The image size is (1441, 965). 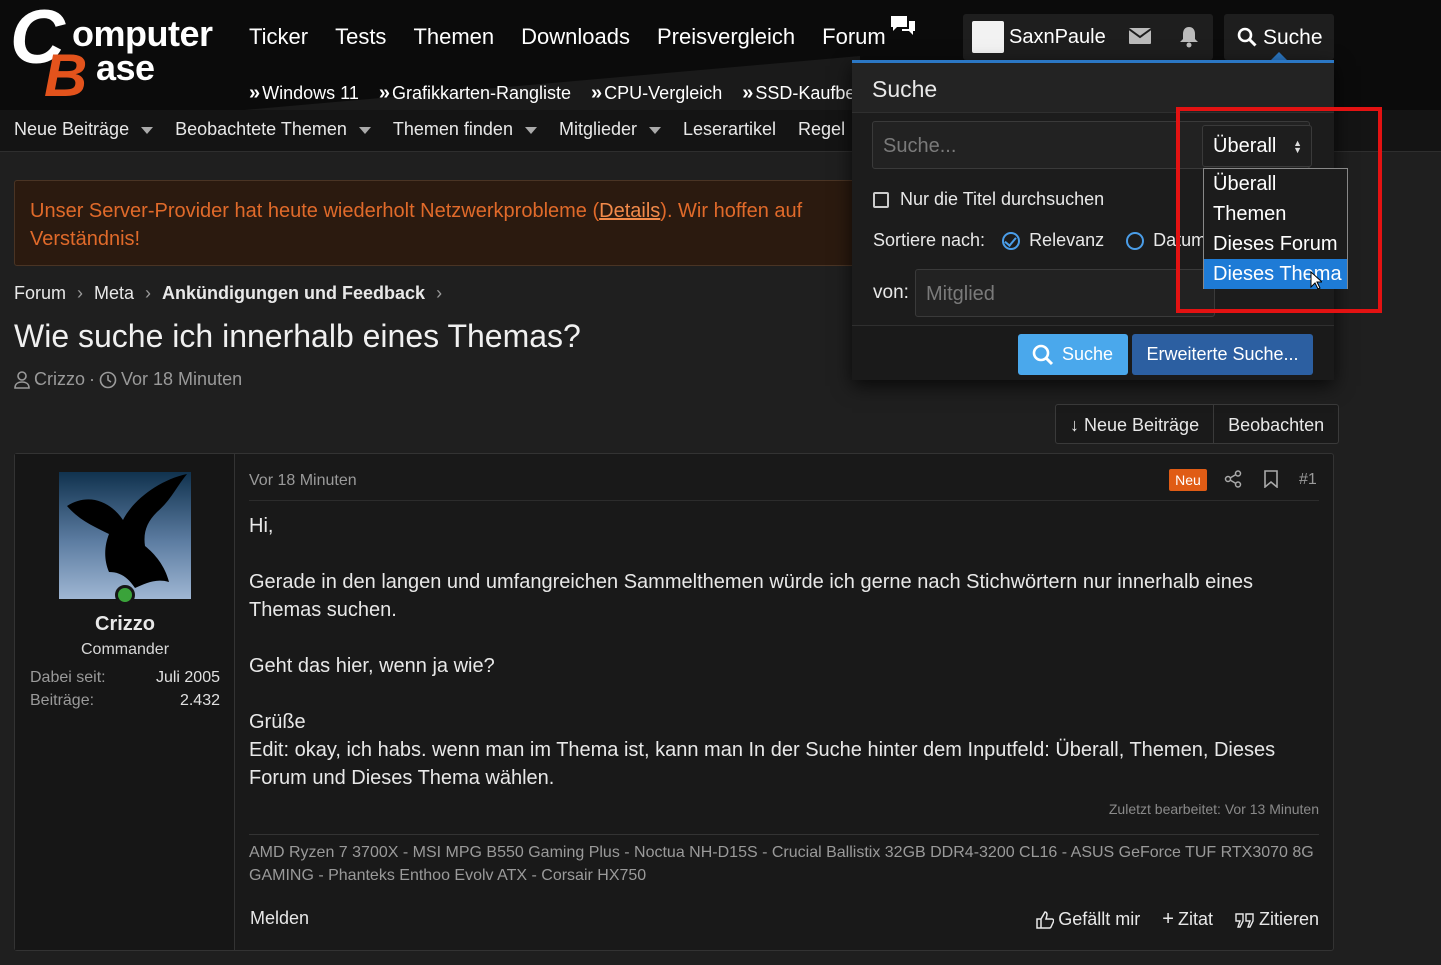 What do you see at coordinates (453, 37) in the screenshot?
I see `nav-themen: Themen` at bounding box center [453, 37].